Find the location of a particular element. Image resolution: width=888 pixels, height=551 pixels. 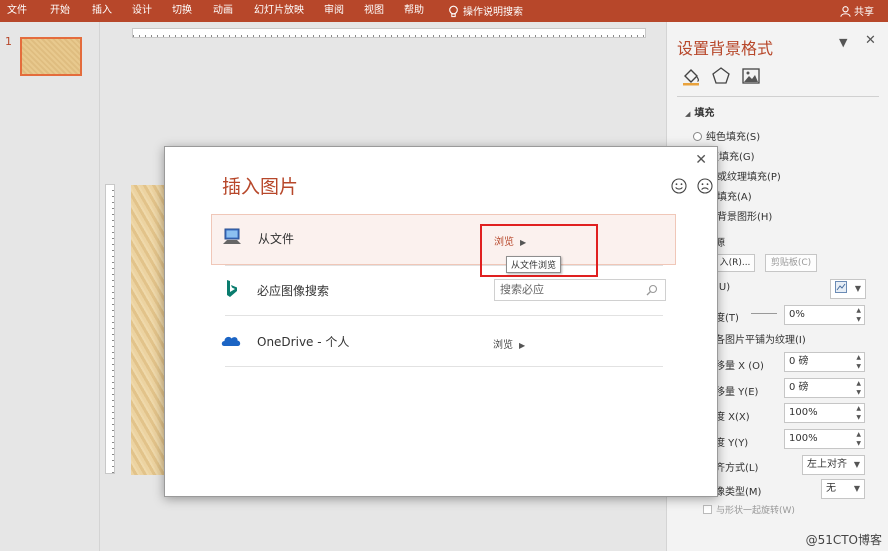

bing-search-input: 搜索必应 is located at coordinates (580, 290).